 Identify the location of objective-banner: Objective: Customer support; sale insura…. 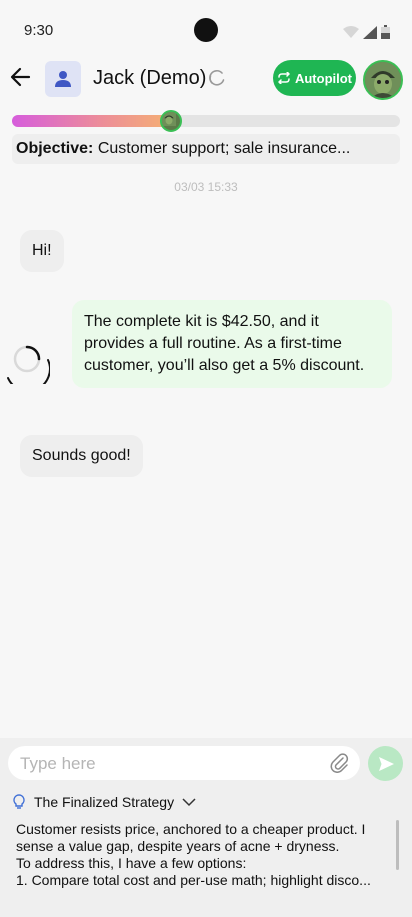
(206, 149).